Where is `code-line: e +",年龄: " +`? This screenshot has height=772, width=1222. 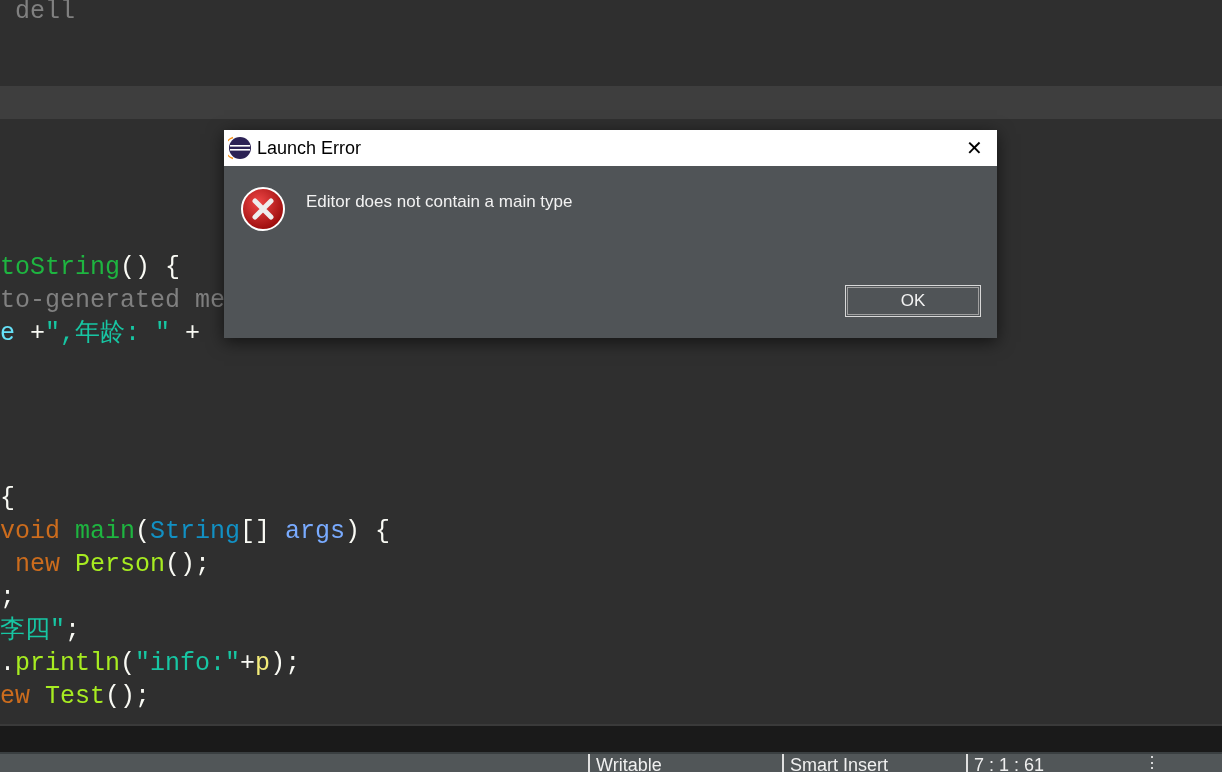 code-line: e +",年龄: " + is located at coordinates (101, 333).